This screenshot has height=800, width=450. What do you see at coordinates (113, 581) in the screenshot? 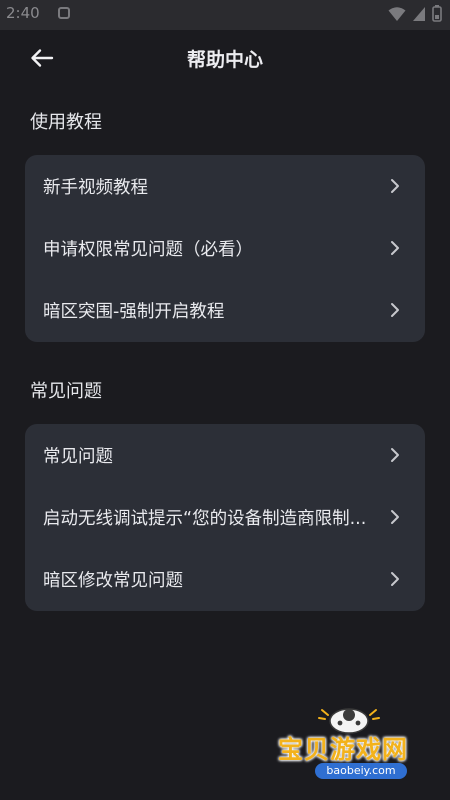
I see `list-item-label: 暗区修改常见问题` at bounding box center [113, 581].